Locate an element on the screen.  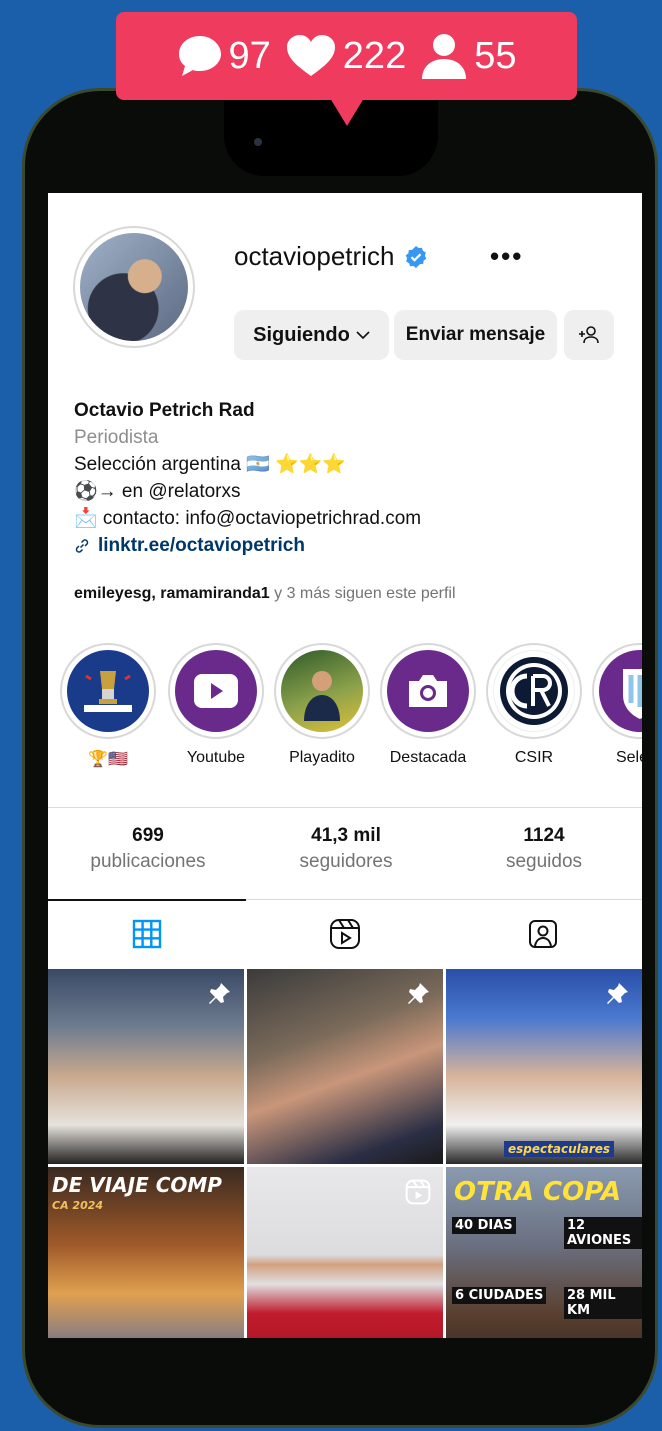
profile-category: Periodista is located at coordinates (116, 437).